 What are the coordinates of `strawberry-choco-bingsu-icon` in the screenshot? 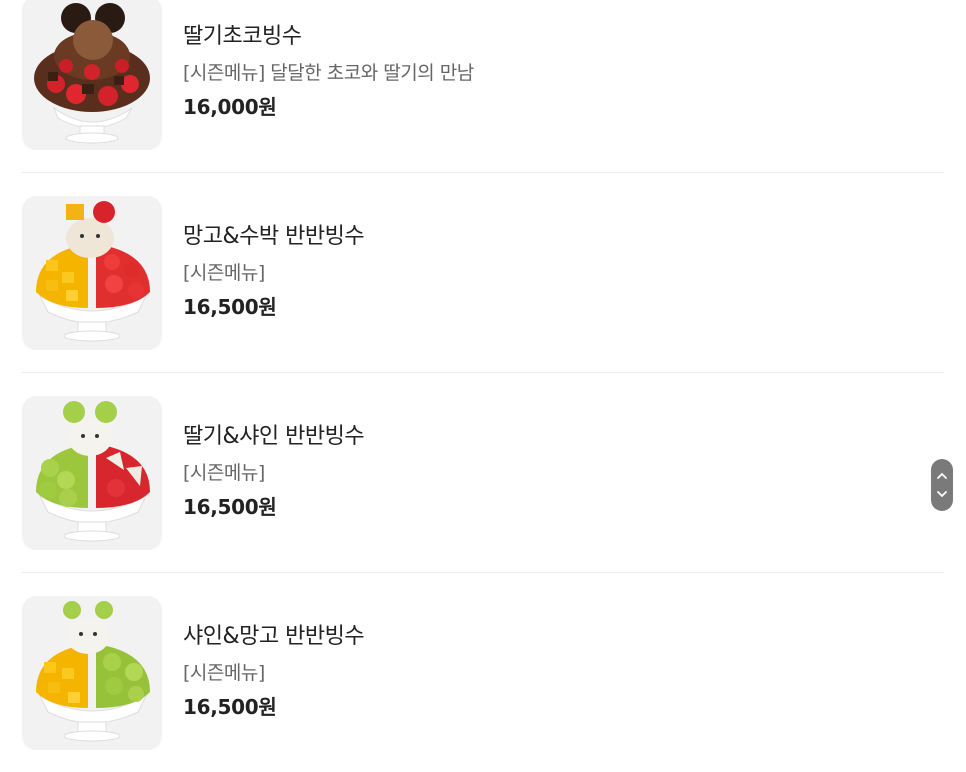 It's located at (92, 75).